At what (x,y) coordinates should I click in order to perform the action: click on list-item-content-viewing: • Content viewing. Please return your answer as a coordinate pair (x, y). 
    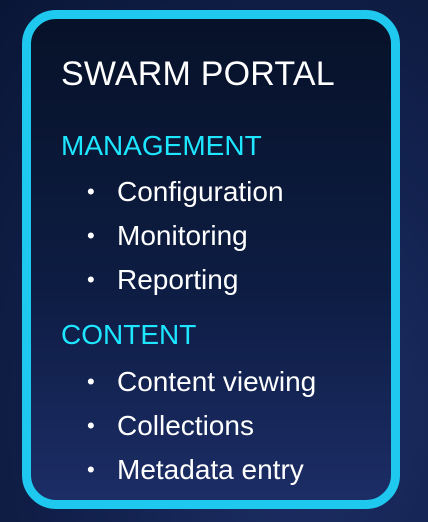
    Looking at the image, I should click on (201, 382).